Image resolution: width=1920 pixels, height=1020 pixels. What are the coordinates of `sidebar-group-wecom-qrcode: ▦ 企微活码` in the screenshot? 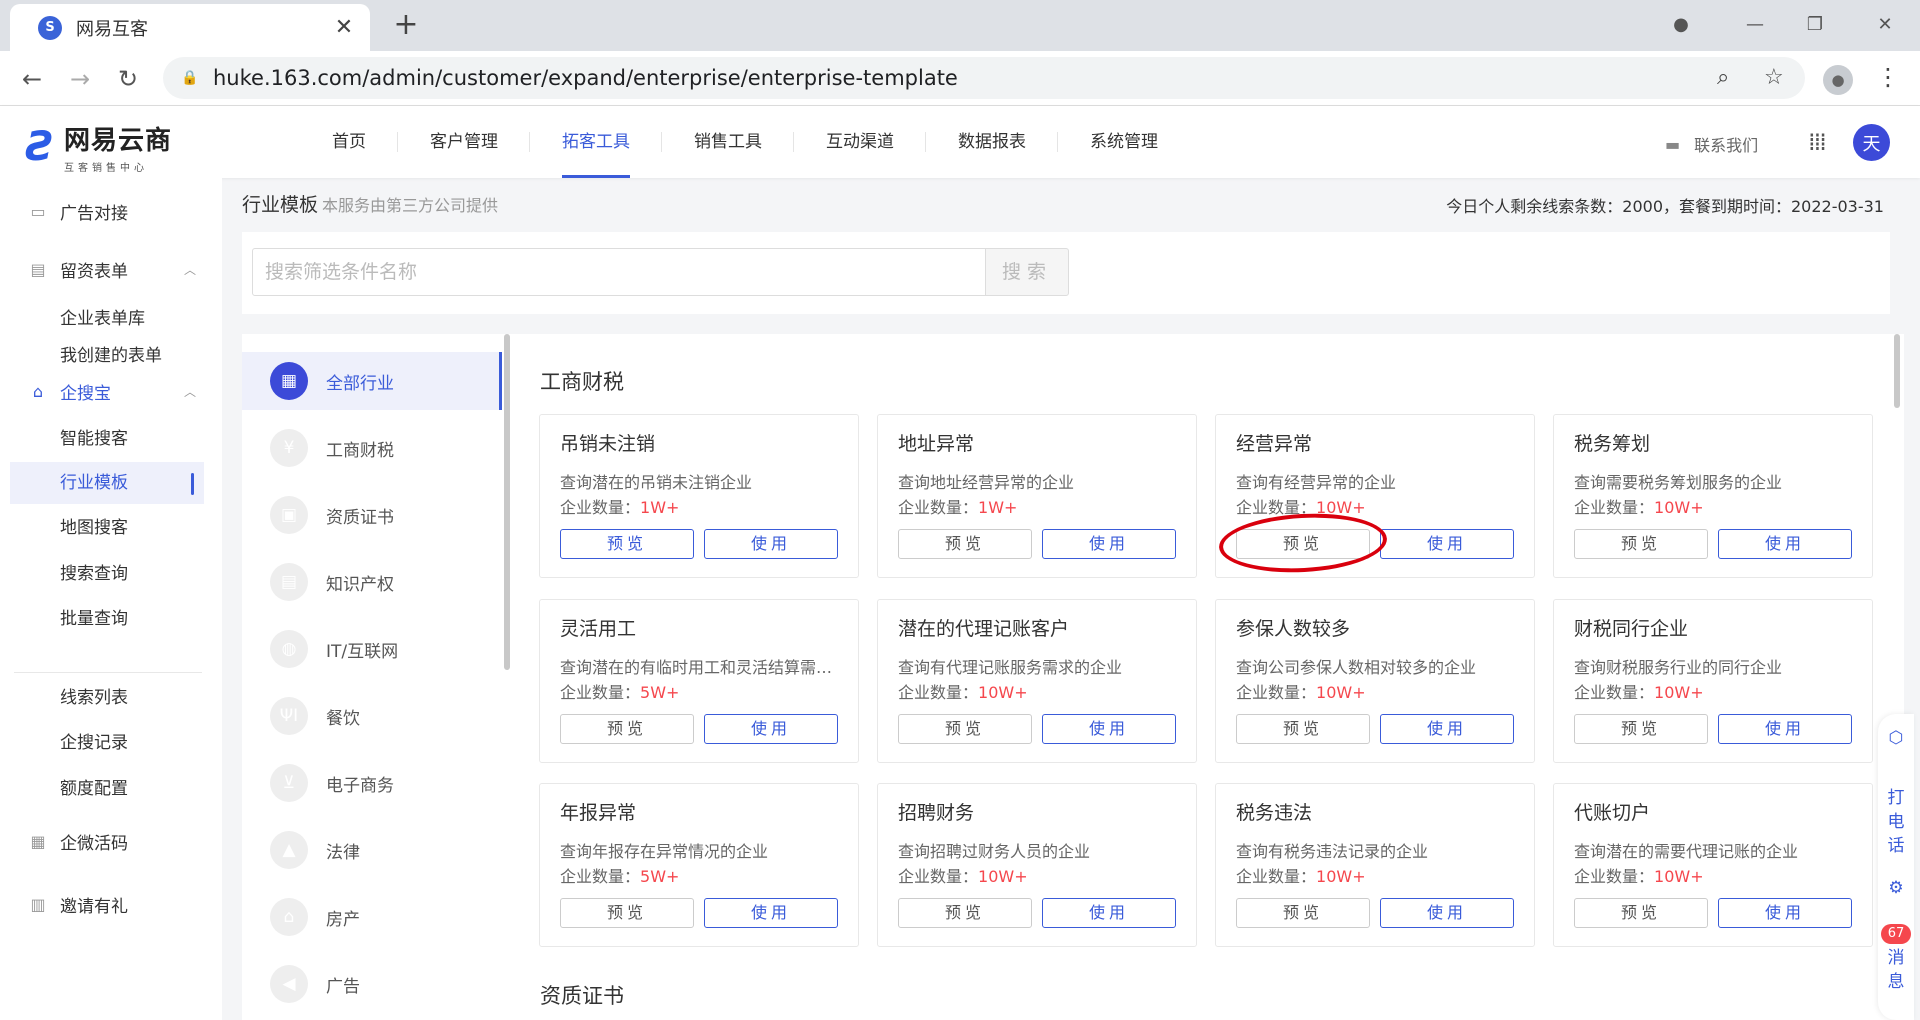 It's located at (111, 841).